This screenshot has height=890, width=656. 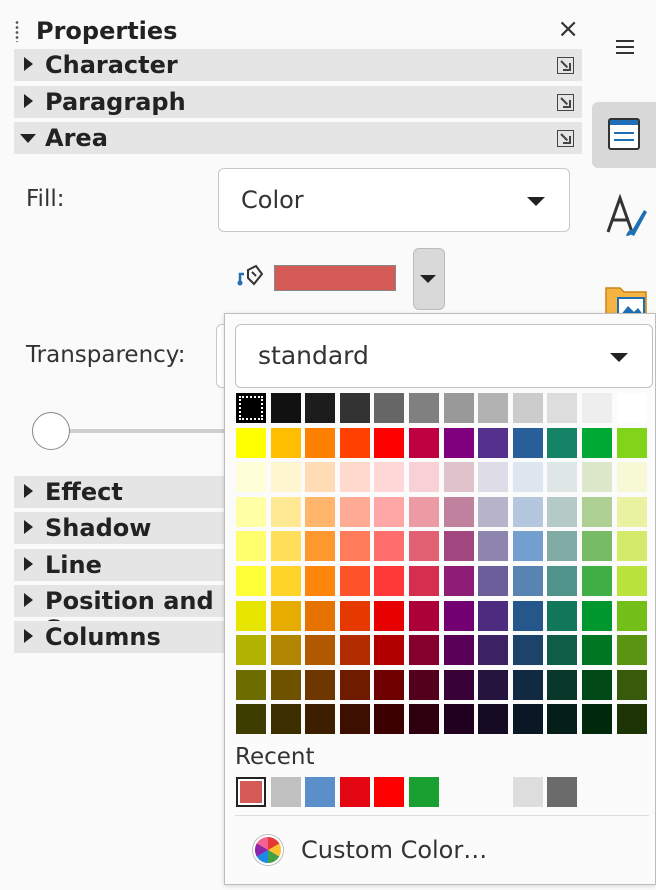 I want to click on styles-icon, so click(x=626, y=215).